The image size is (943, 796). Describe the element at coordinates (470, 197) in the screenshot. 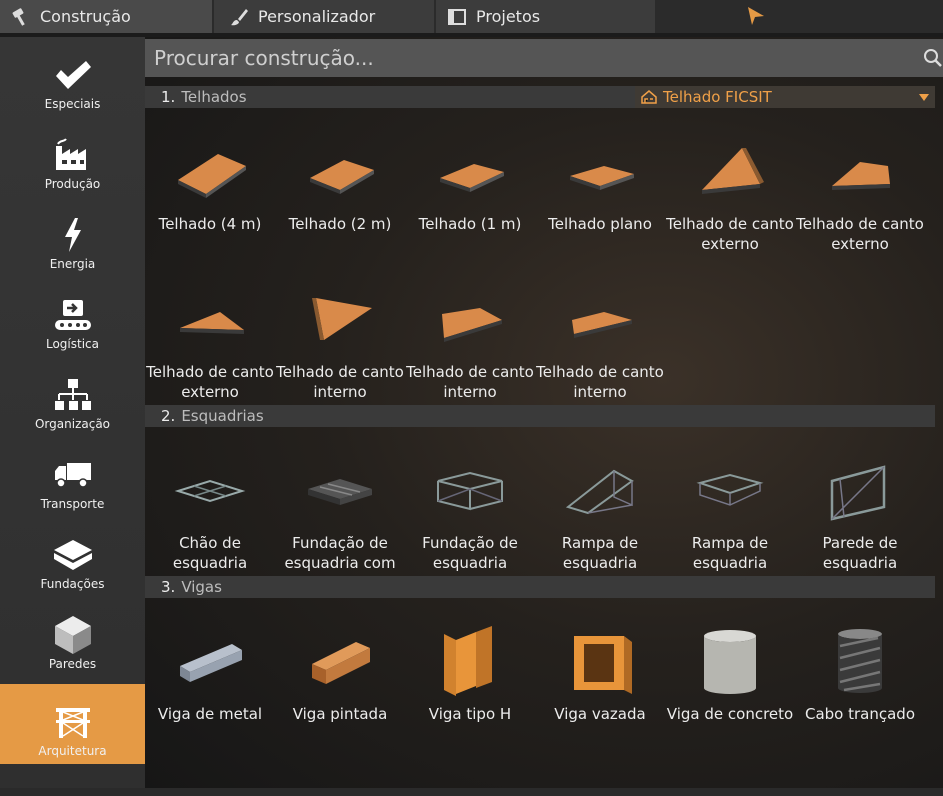

I see `build-item: Telhado (1 m)` at that location.